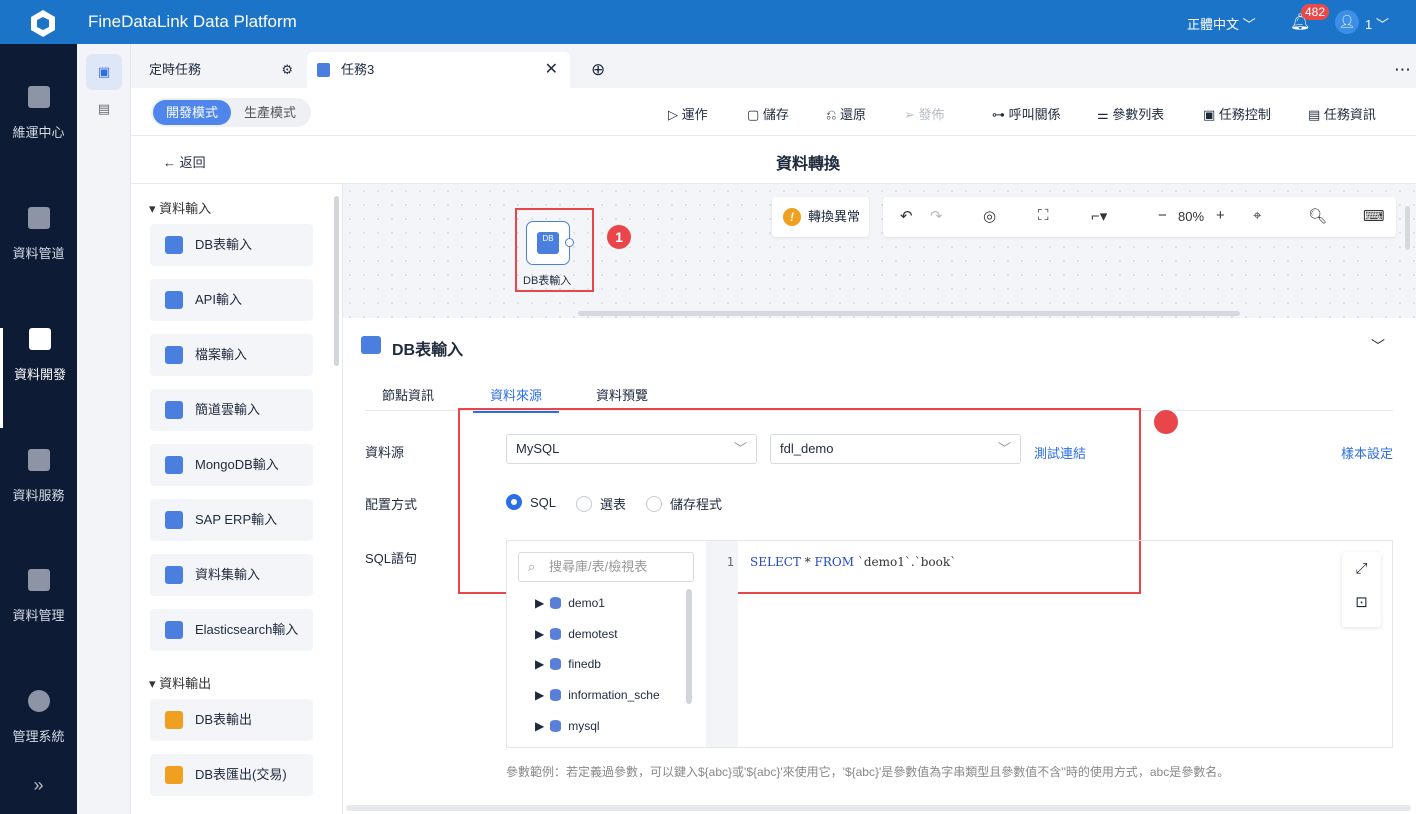  Describe the element at coordinates (601, 503) in the screenshot. I see `radio-select-table: 選表` at that location.